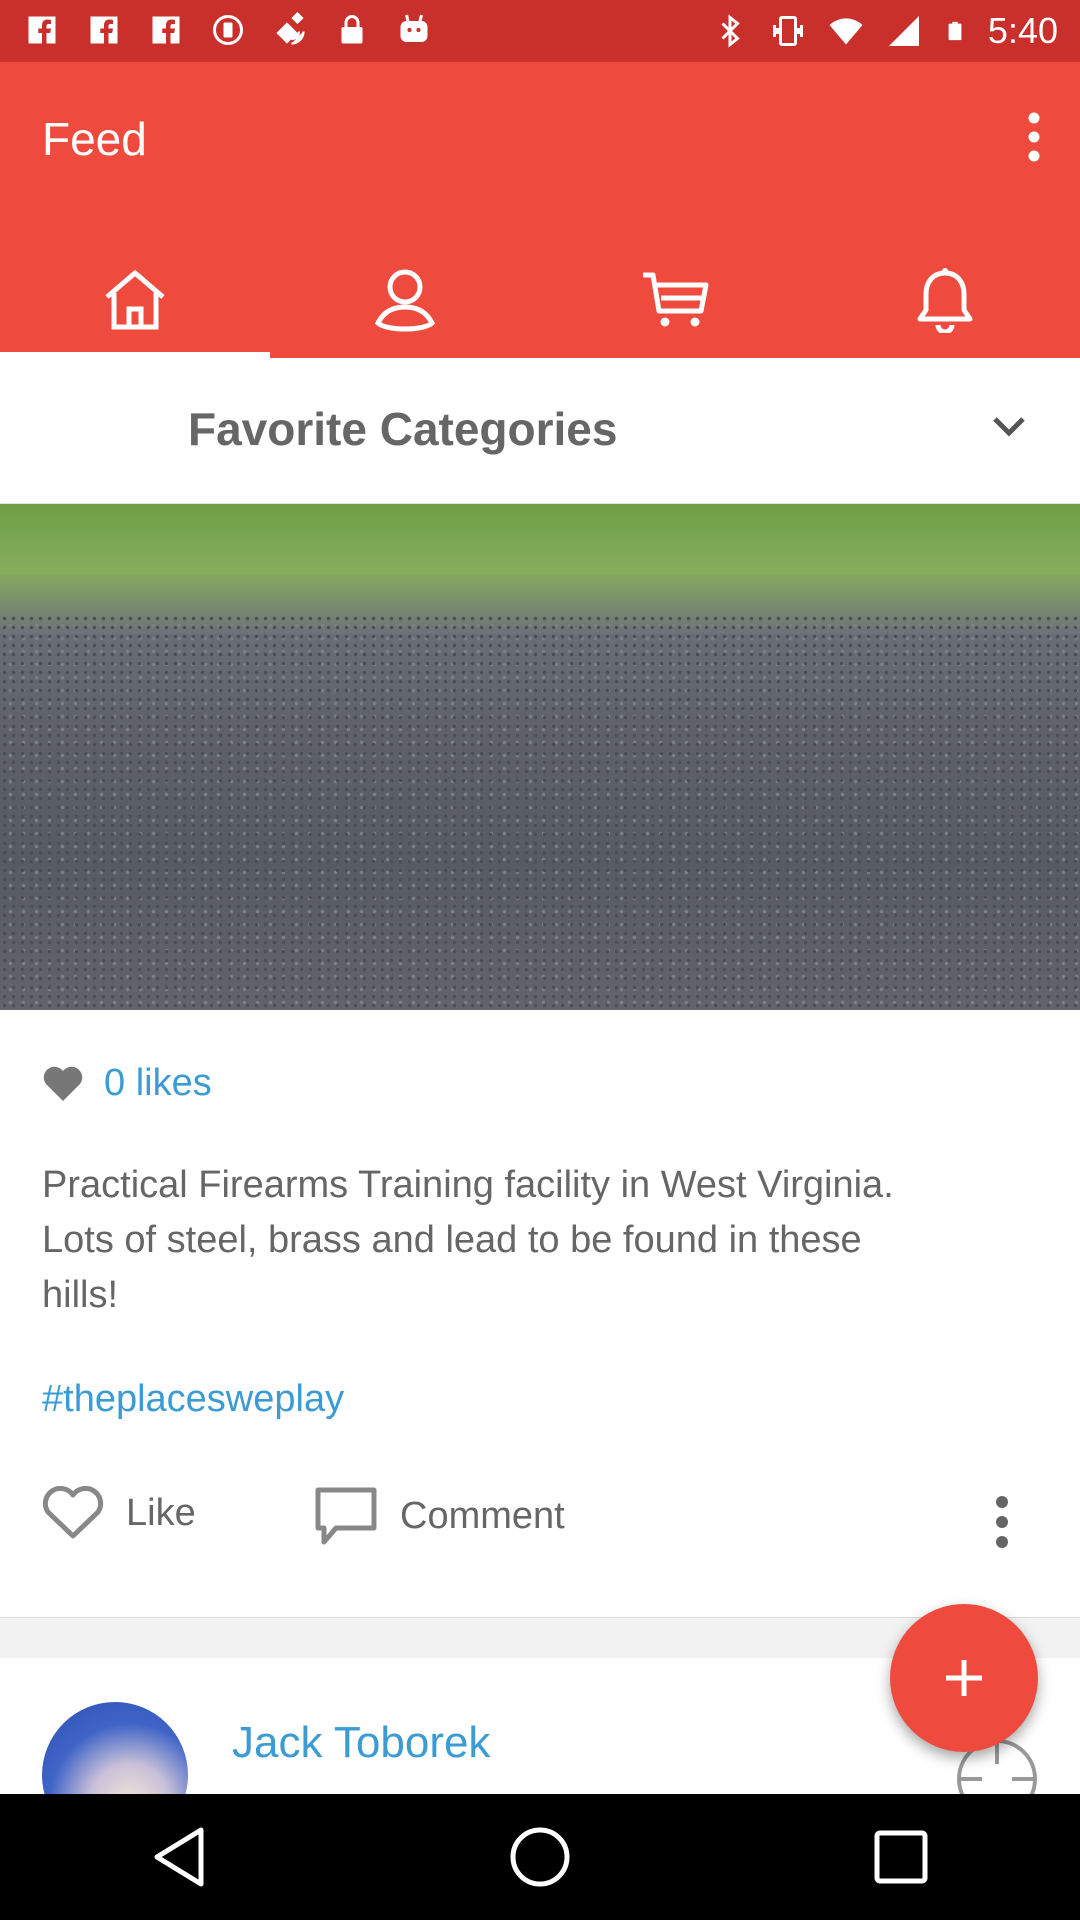 The height and width of the screenshot is (1920, 1080). What do you see at coordinates (885, 31) in the screenshot?
I see `system-status: 5:40` at bounding box center [885, 31].